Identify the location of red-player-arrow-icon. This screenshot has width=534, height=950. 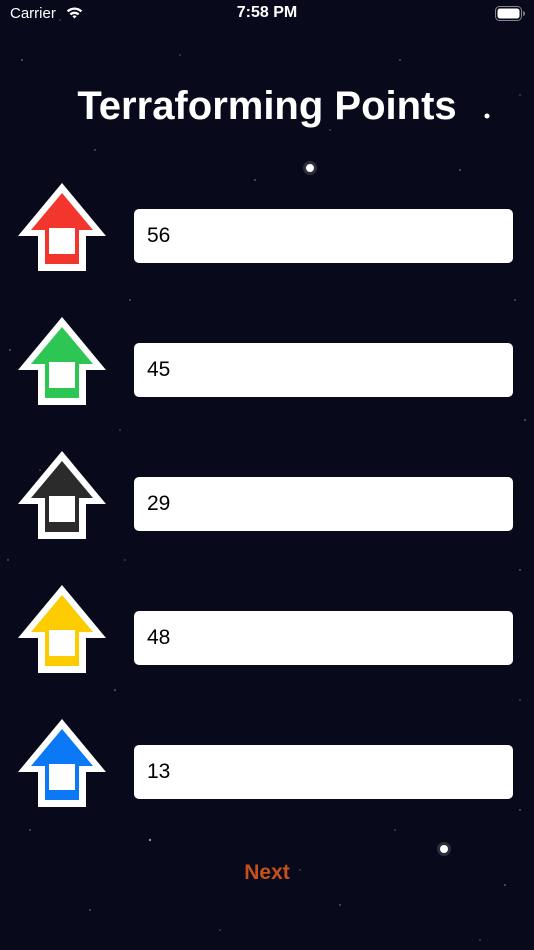
(62, 227).